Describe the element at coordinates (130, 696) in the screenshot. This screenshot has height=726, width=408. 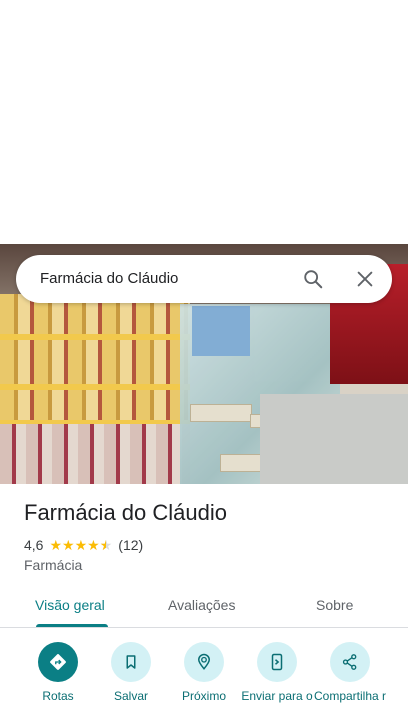
I see `action-label: Salvar` at that location.